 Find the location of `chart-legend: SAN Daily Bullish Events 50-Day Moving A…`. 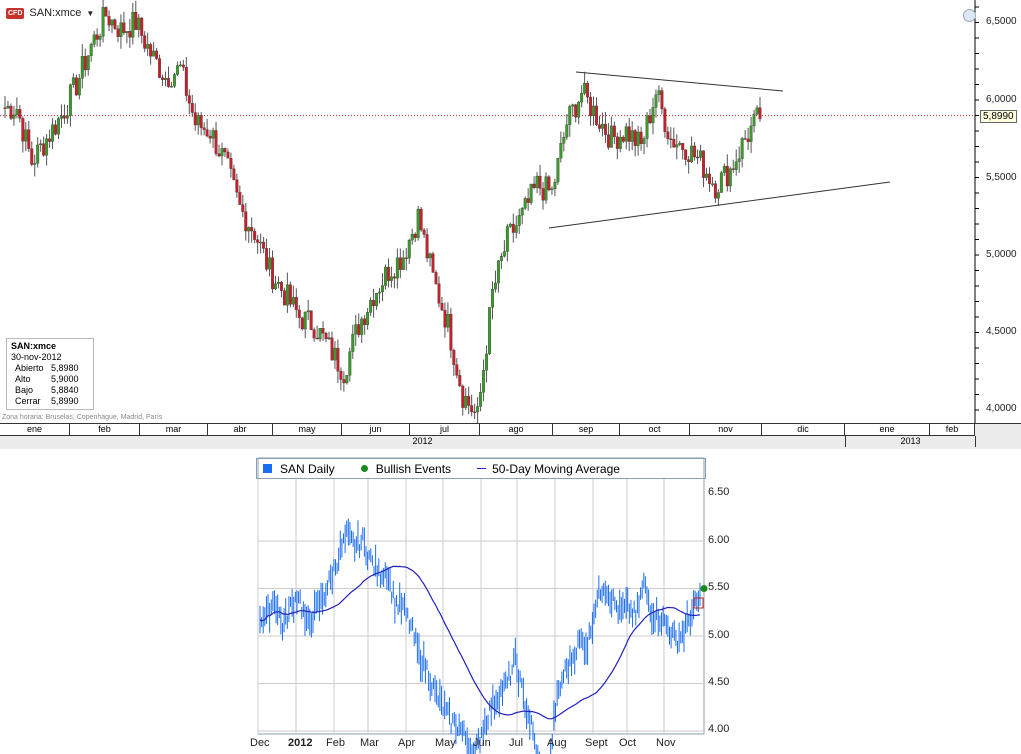

chart-legend: SAN Daily Bullish Events 50-Day Moving A… is located at coordinates (481, 468).